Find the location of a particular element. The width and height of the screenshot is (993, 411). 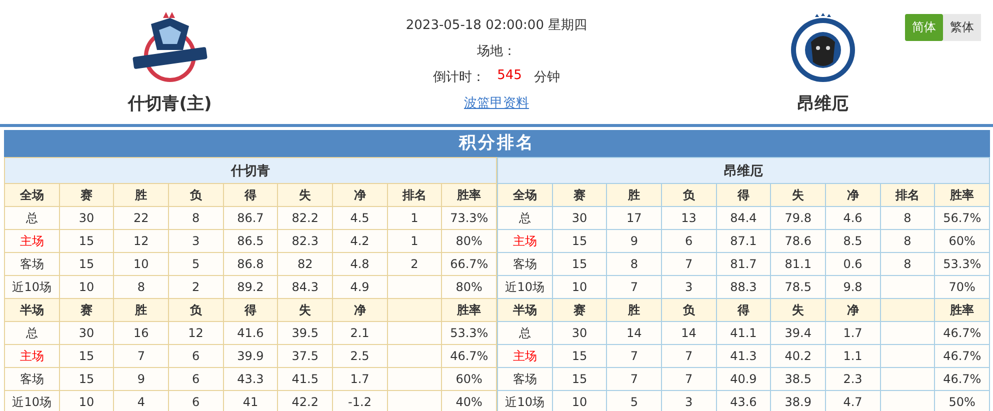

column-header: 负 is located at coordinates (196, 310).